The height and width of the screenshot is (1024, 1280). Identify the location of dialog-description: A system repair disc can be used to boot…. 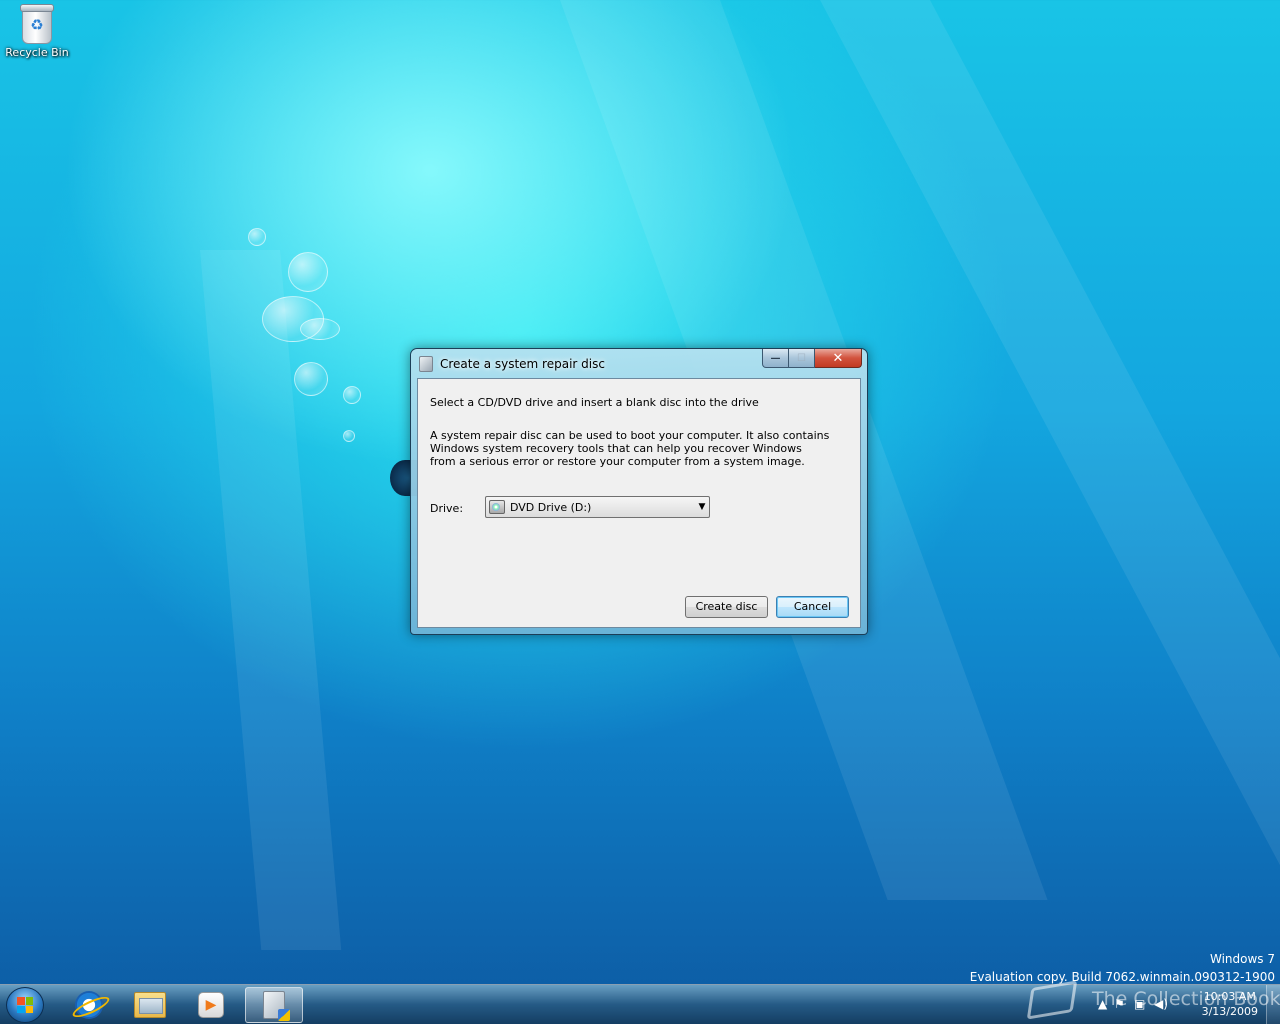
(630, 448).